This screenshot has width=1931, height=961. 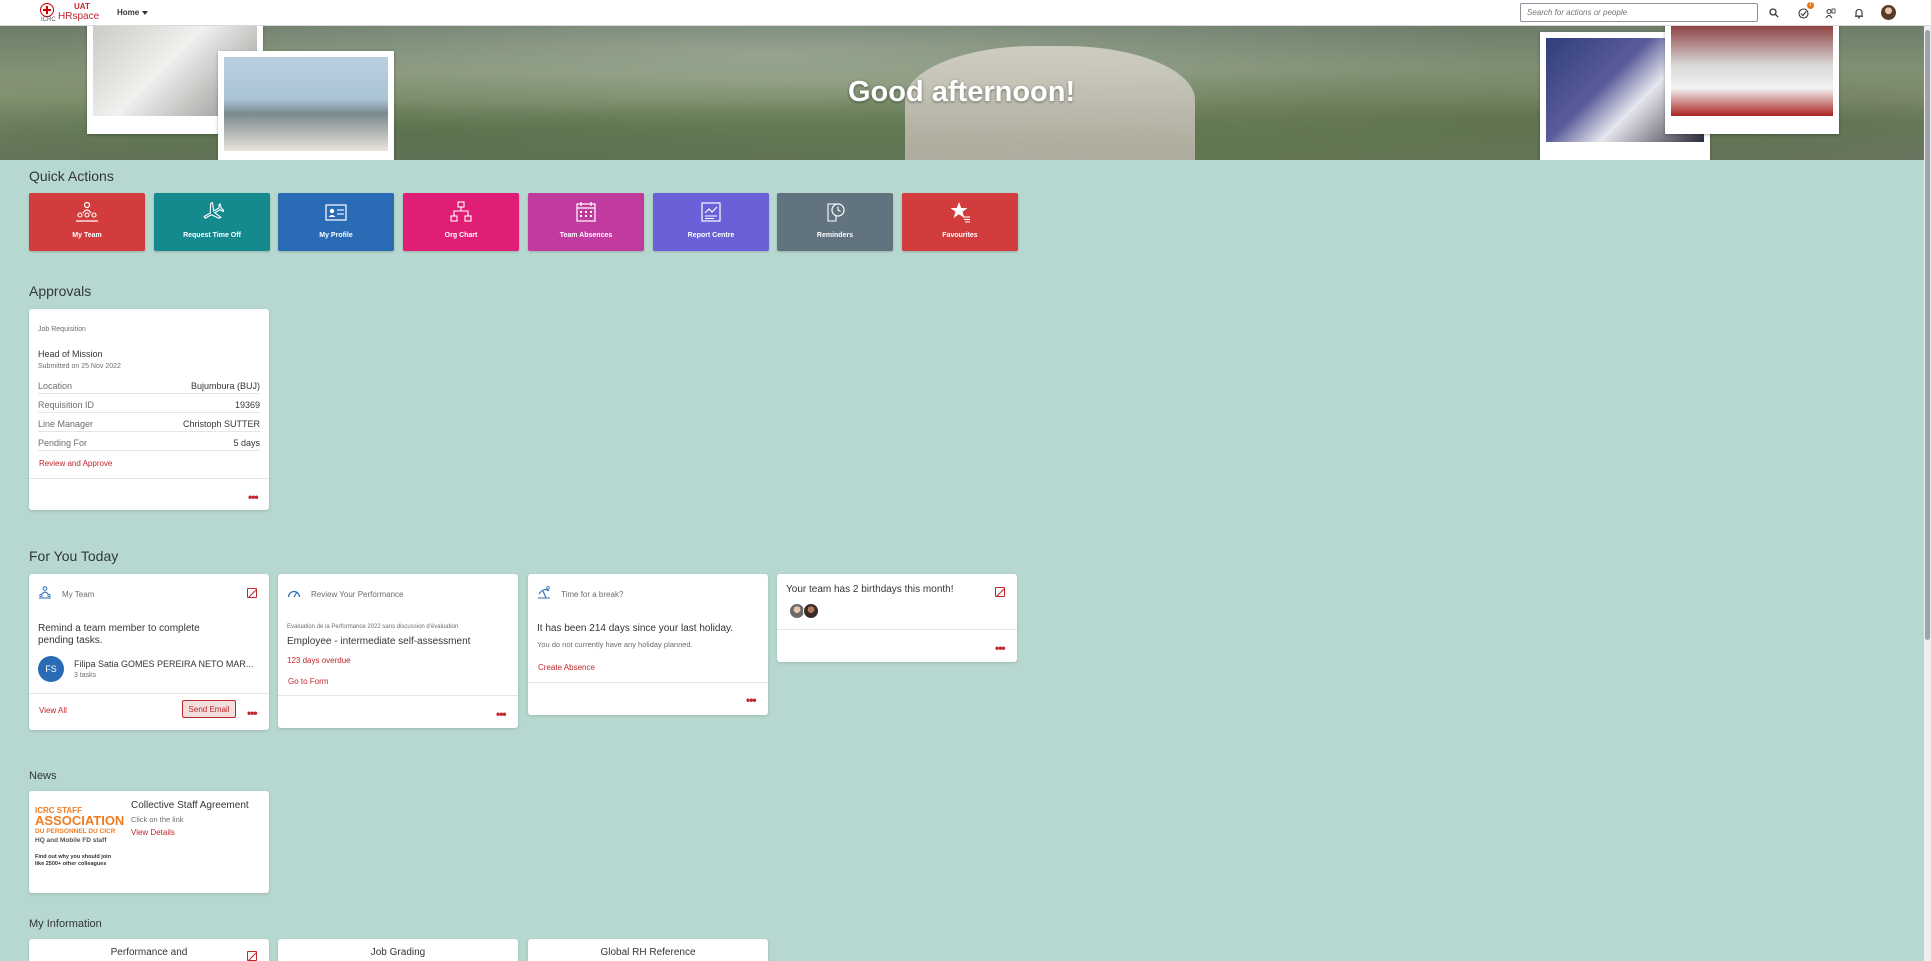 What do you see at coordinates (225, 386) in the screenshot?
I see `field-value: Bujumbura (BUJ)` at bounding box center [225, 386].